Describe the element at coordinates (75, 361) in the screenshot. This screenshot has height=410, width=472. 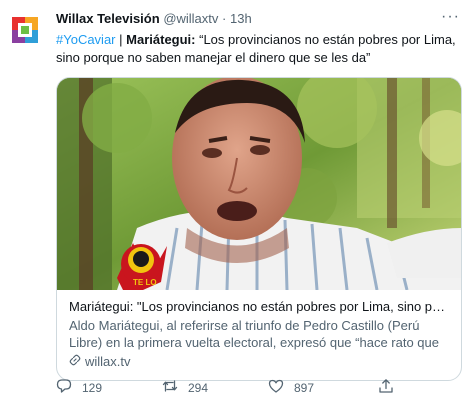
I see `link-icon` at that location.